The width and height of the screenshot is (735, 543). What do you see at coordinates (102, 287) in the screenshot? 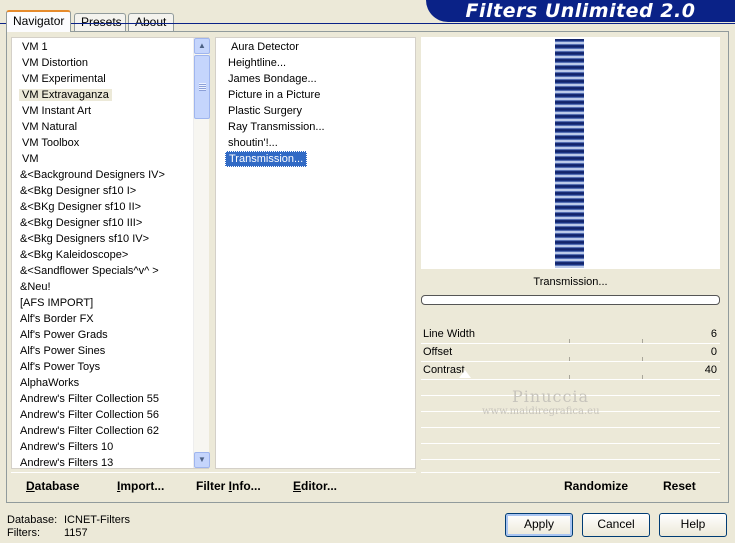
I see `category-item: &Neu!` at bounding box center [102, 287].